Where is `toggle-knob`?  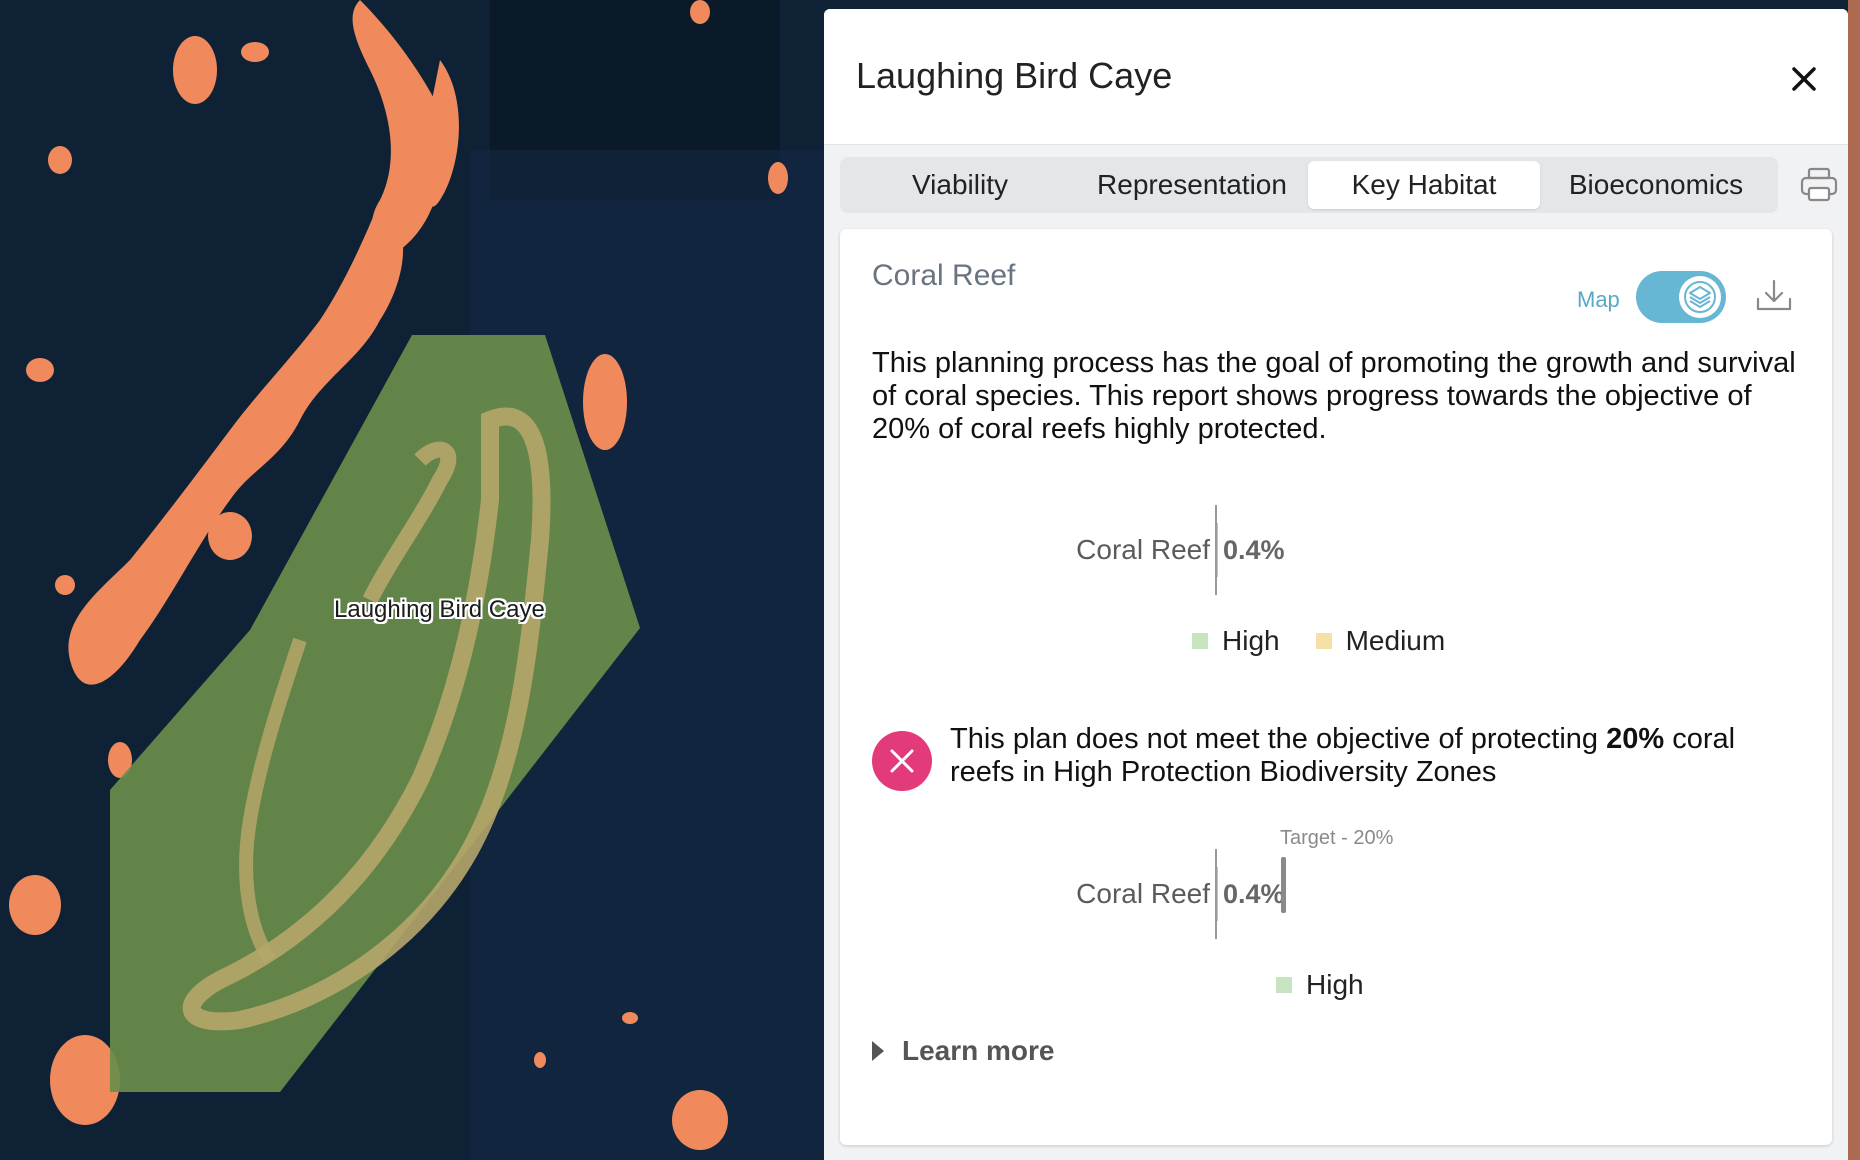
toggle-knob is located at coordinates (1700, 297).